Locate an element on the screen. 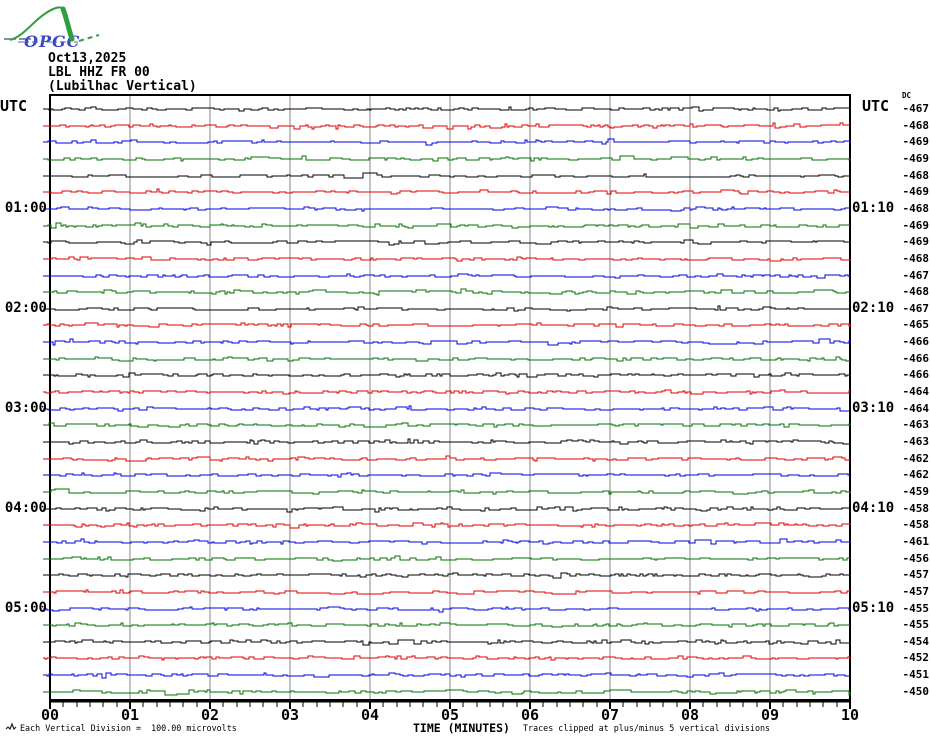  x-tick-label: 08 is located at coordinates (690, 715).